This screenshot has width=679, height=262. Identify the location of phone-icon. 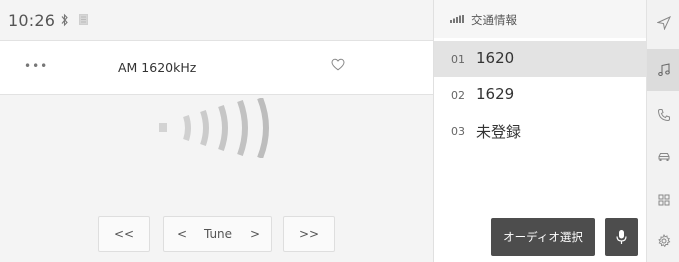
(663, 115).